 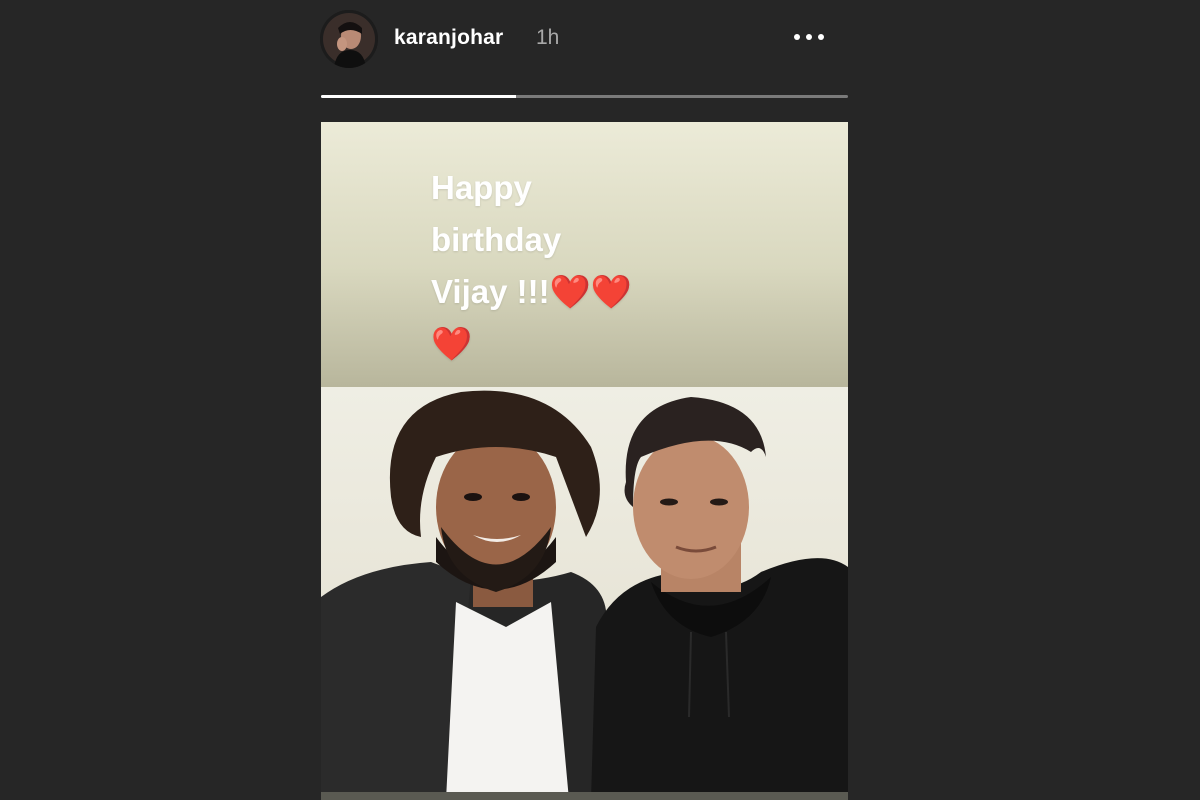 What do you see at coordinates (448, 38) in the screenshot?
I see `username: karanjohar` at bounding box center [448, 38].